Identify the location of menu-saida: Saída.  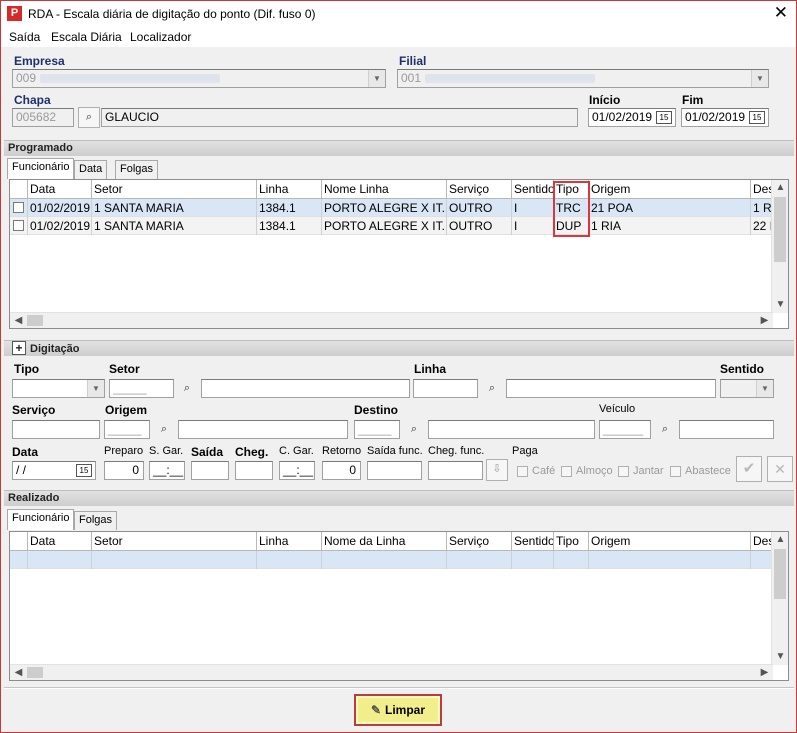
(24, 37).